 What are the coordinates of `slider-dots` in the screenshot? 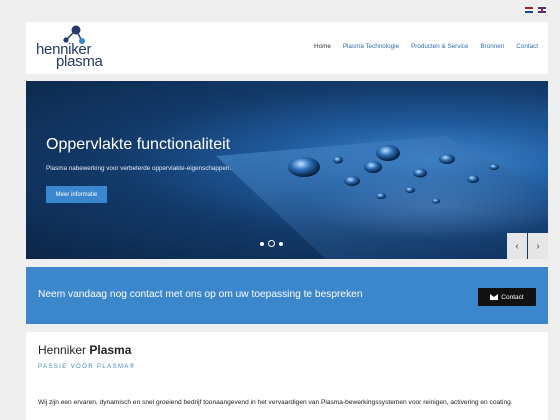 It's located at (271, 243).